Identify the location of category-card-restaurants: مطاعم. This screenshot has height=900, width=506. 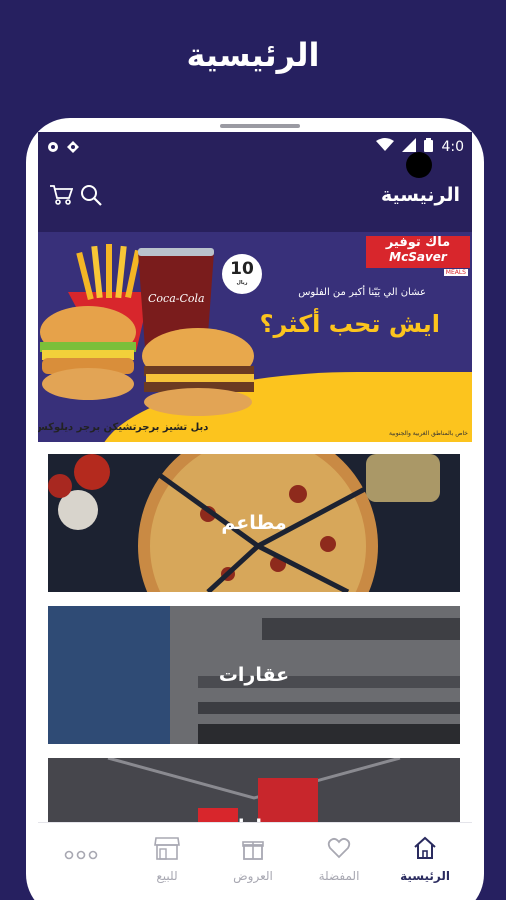
(254, 523).